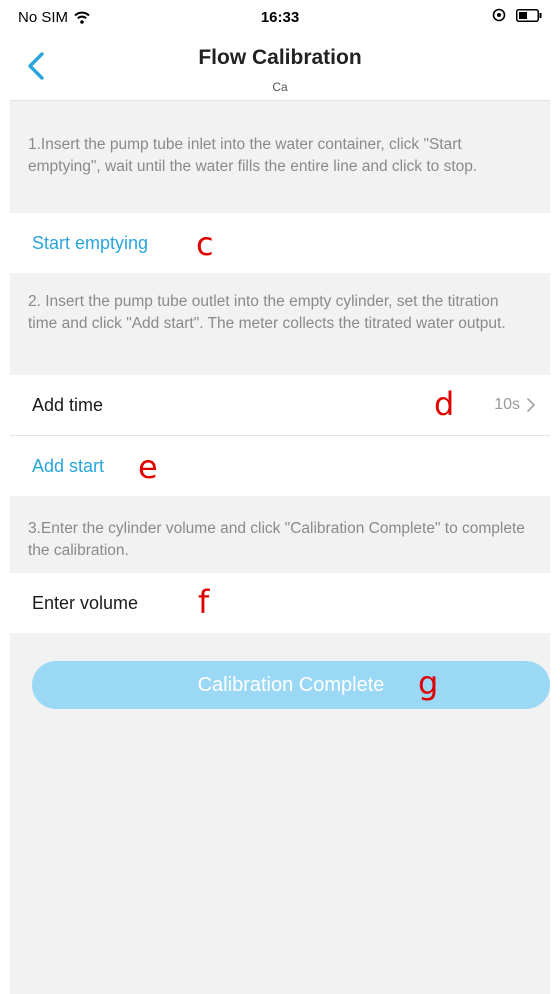 Image resolution: width=560 pixels, height=994 pixels. I want to click on enter-volume-row: Enter volume f, so click(280, 603).